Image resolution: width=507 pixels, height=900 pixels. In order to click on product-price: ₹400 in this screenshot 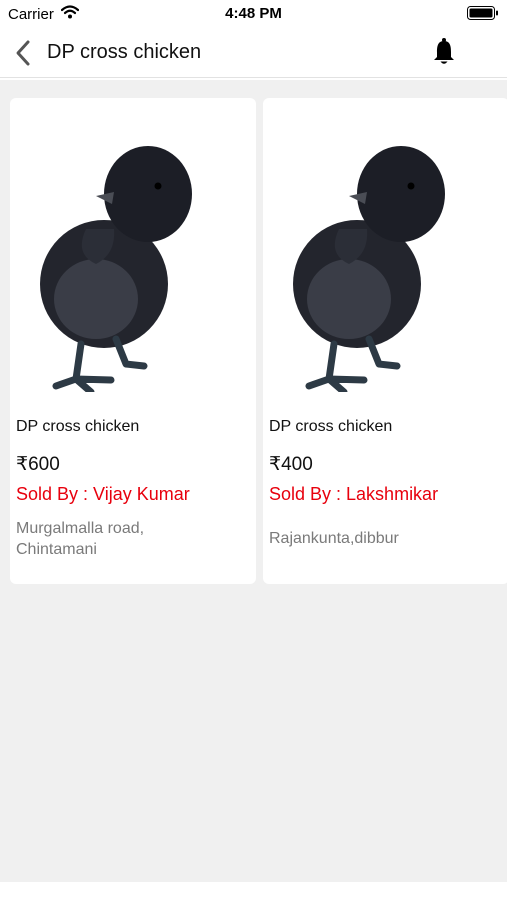, I will do `click(291, 464)`.